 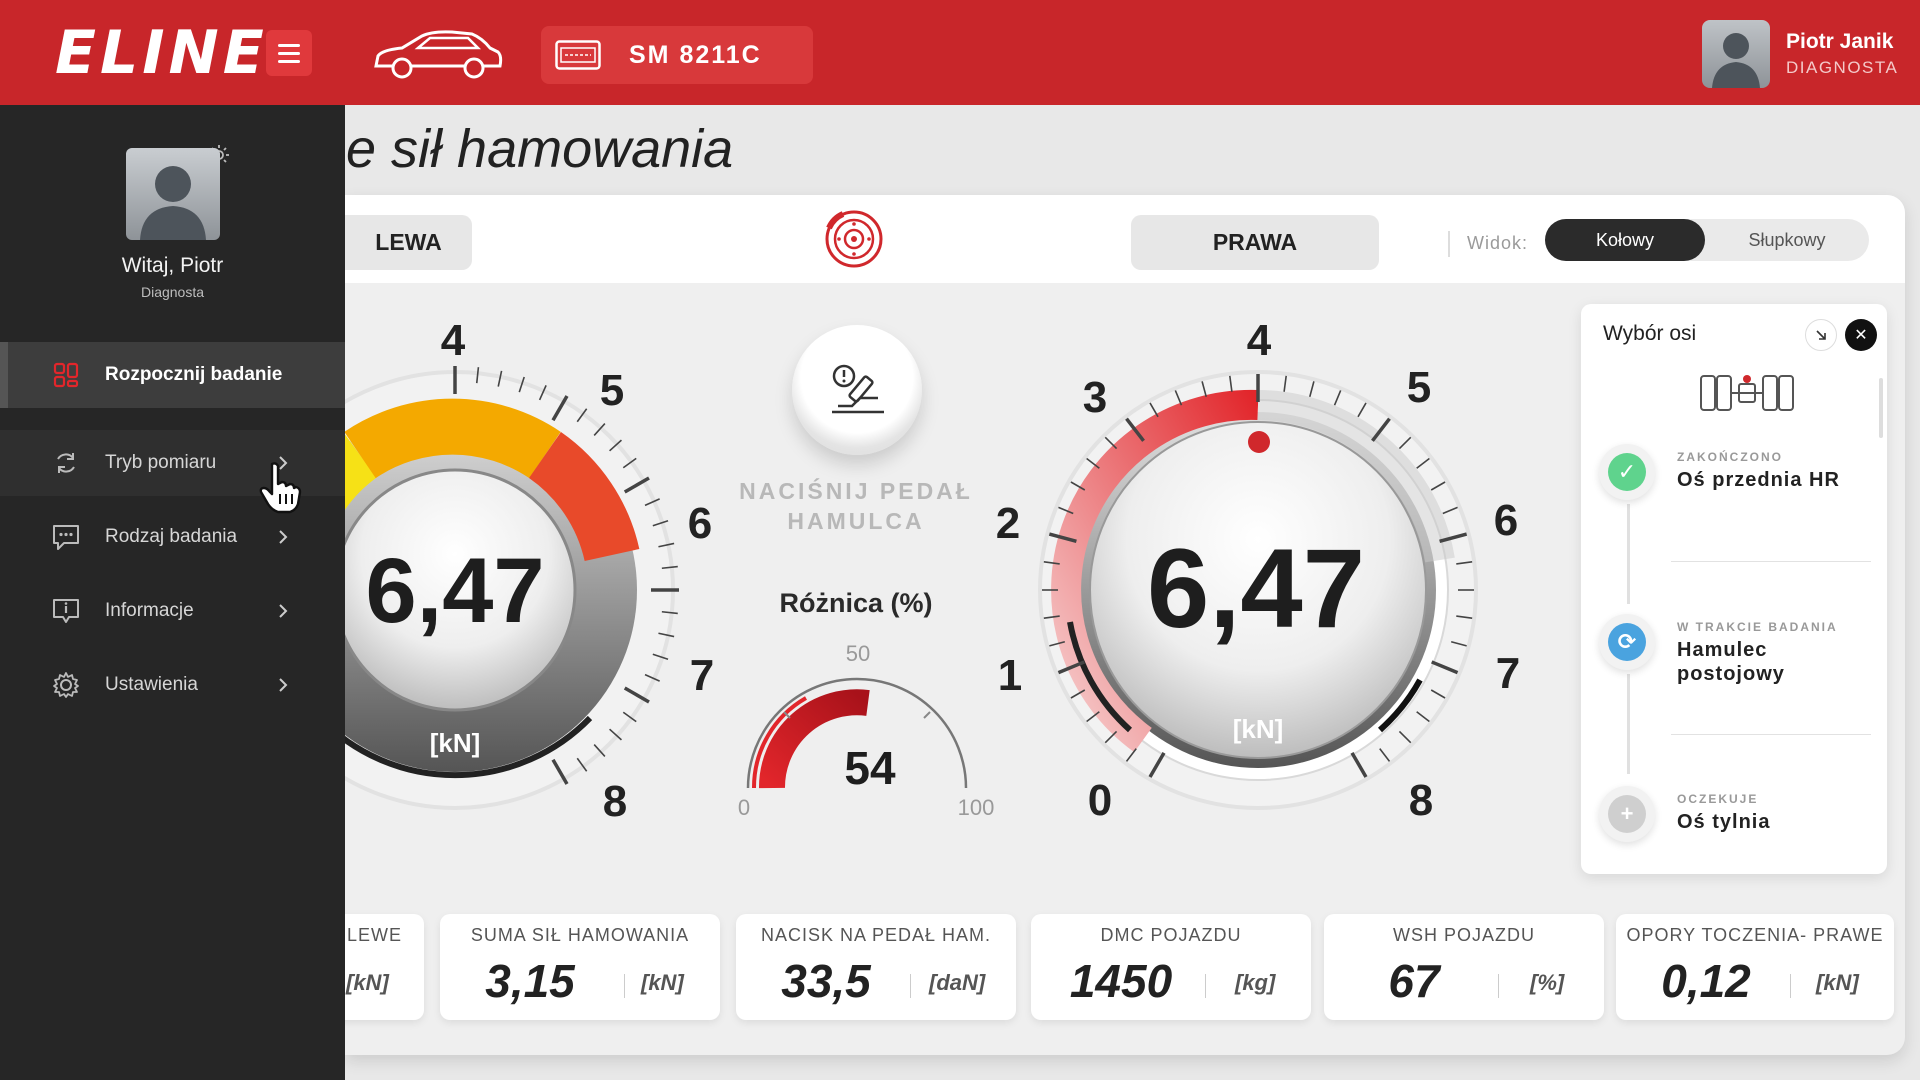 I want to click on sidebar-item-label: Rodzaj badania, so click(x=171, y=536).